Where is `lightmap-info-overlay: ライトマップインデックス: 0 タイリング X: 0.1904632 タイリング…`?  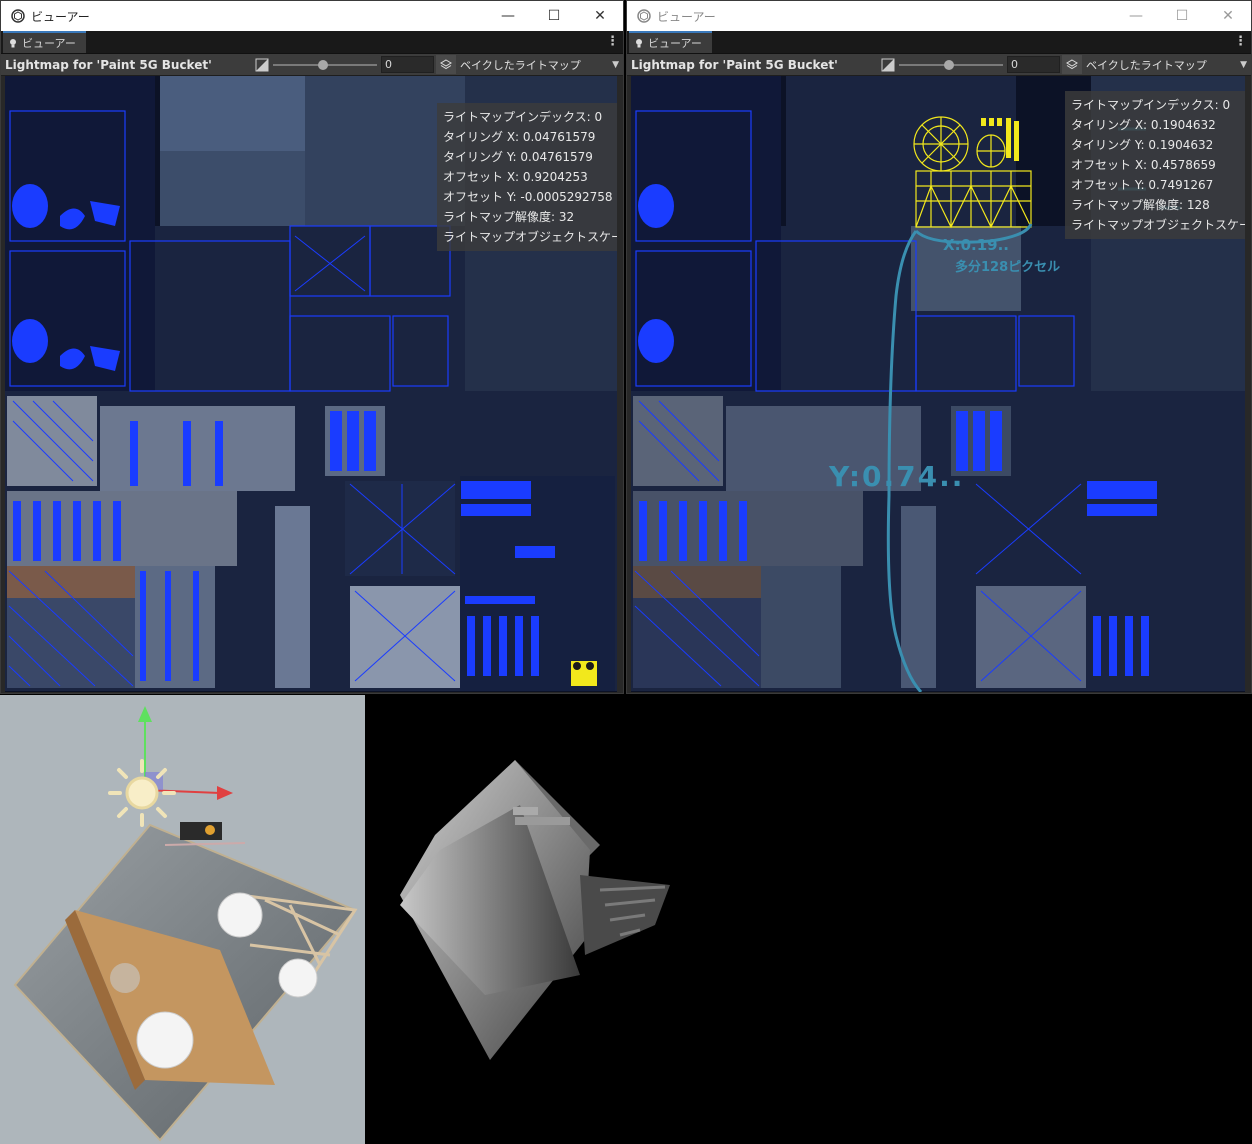
lightmap-info-overlay: ライトマップインデックス: 0 タイリング X: 0.1904632 タイリング… is located at coordinates (1155, 165).